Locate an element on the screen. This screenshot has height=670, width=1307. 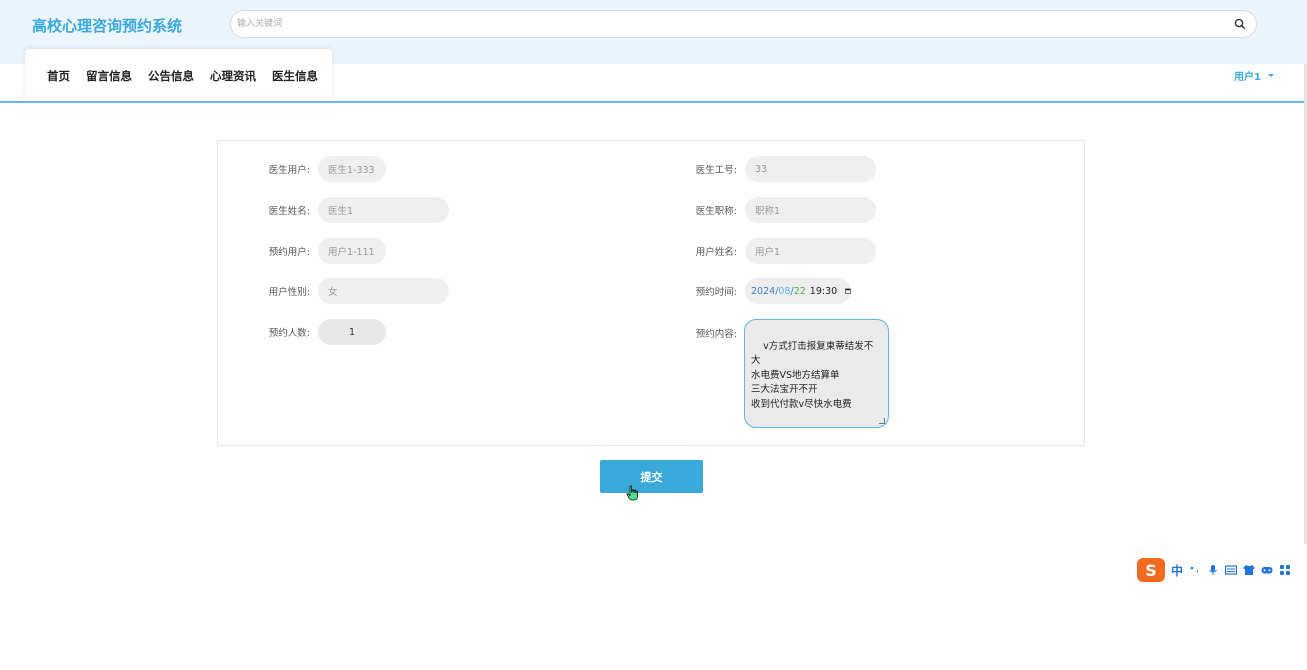
main-nav: 首页 留言信息 公告信息 心理资讯 医生信息 is located at coordinates (182, 76).